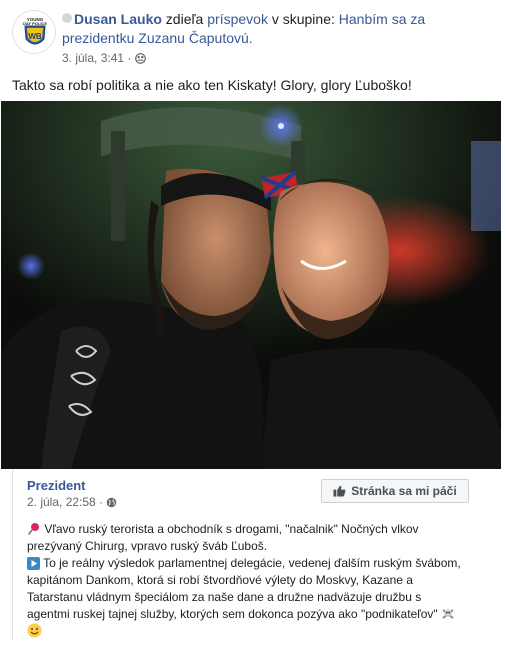  What do you see at coordinates (65, 502) in the screenshot?
I see `shared-post-timestamp: 2. júla, 22:58 ·` at bounding box center [65, 502].